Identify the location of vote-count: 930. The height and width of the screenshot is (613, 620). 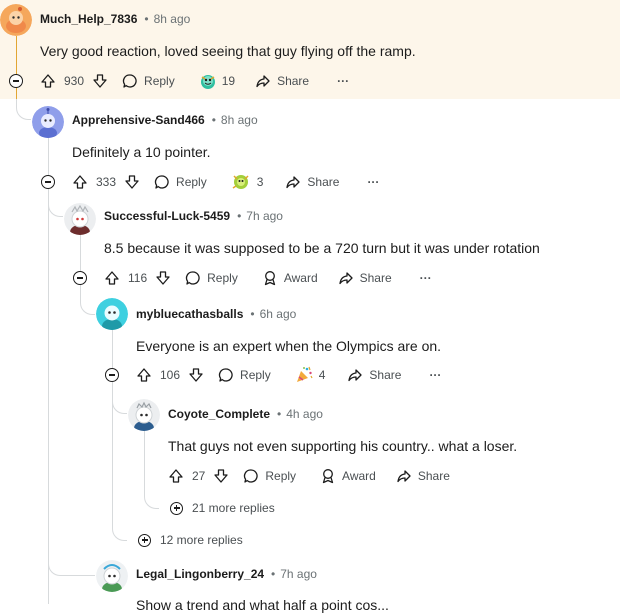
(74, 81).